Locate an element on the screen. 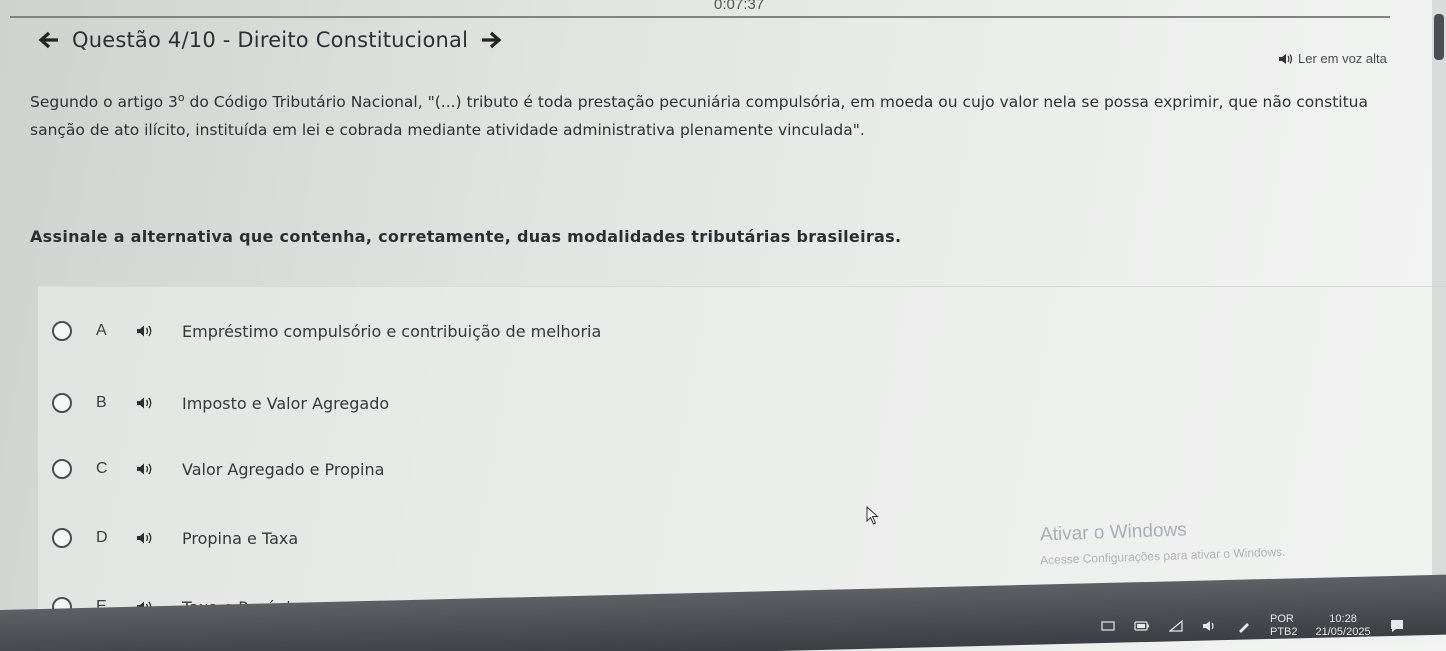 The width and height of the screenshot is (1446, 651). alternative-d: D Propina e Taxa is located at coordinates (175, 538).